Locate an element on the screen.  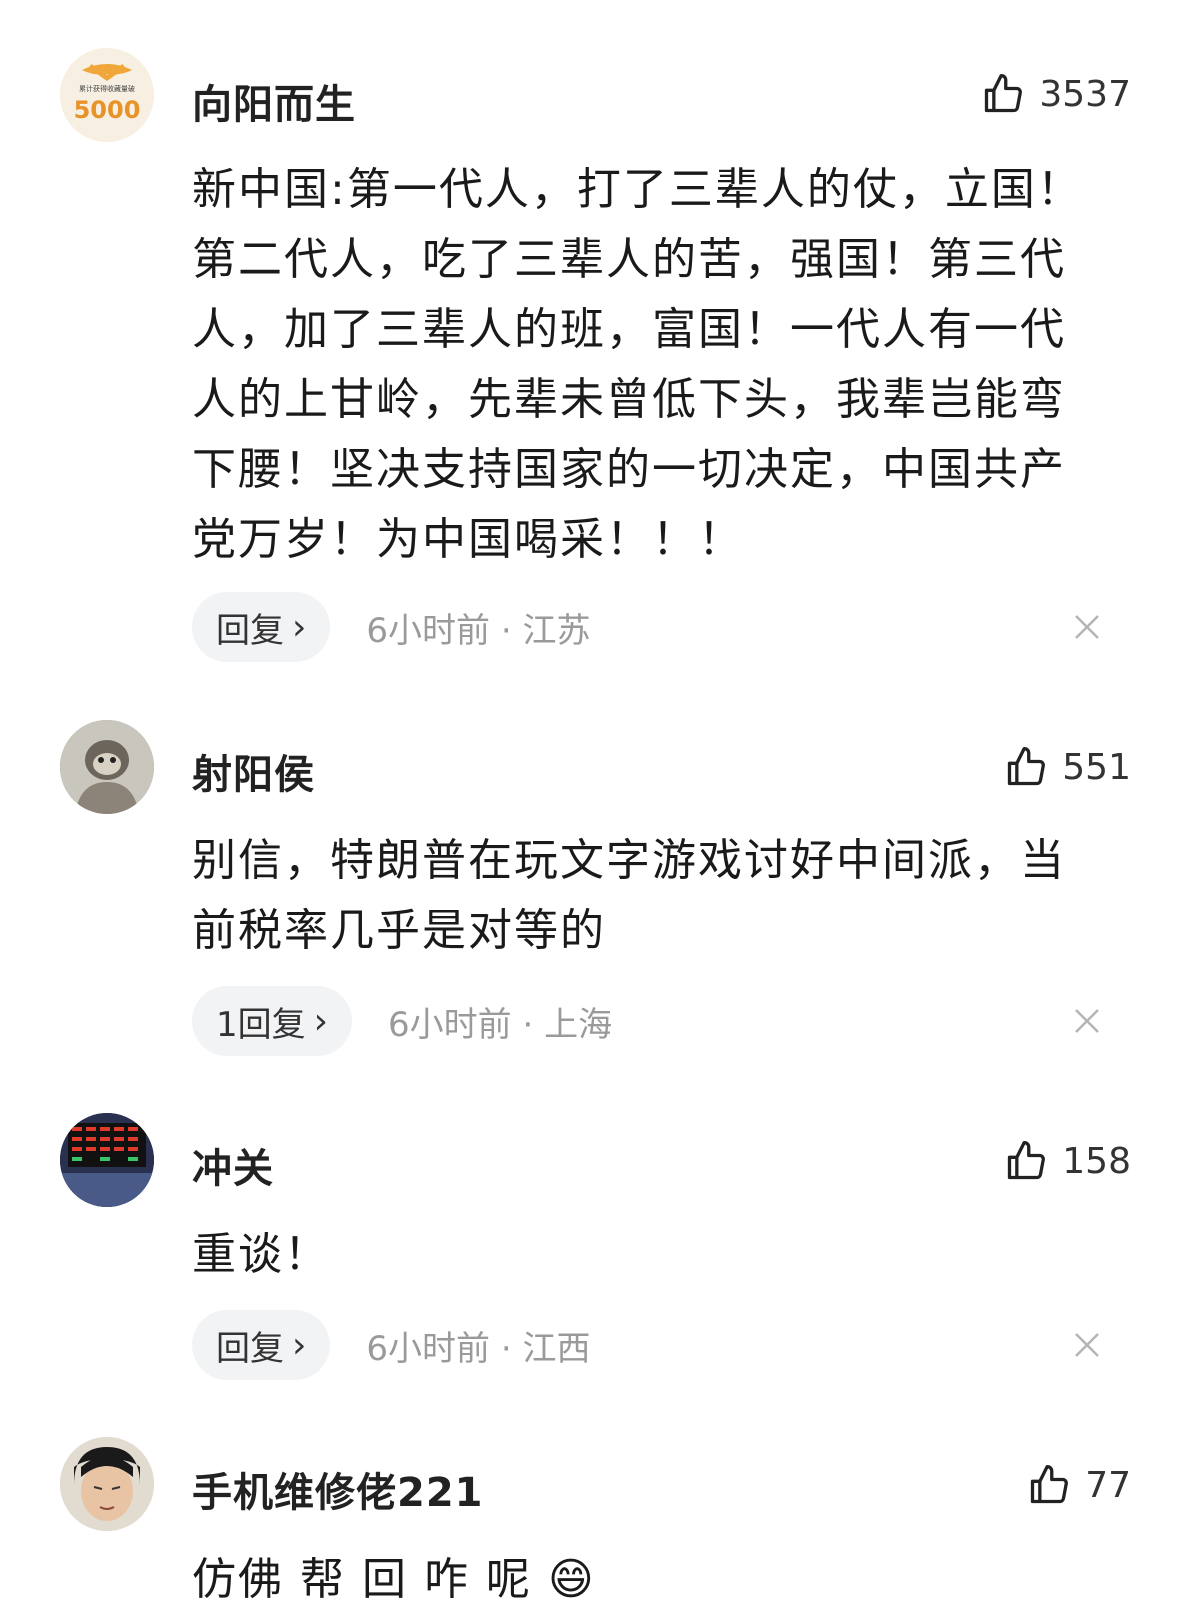
like-count: 158 is located at coordinates (1096, 1161).